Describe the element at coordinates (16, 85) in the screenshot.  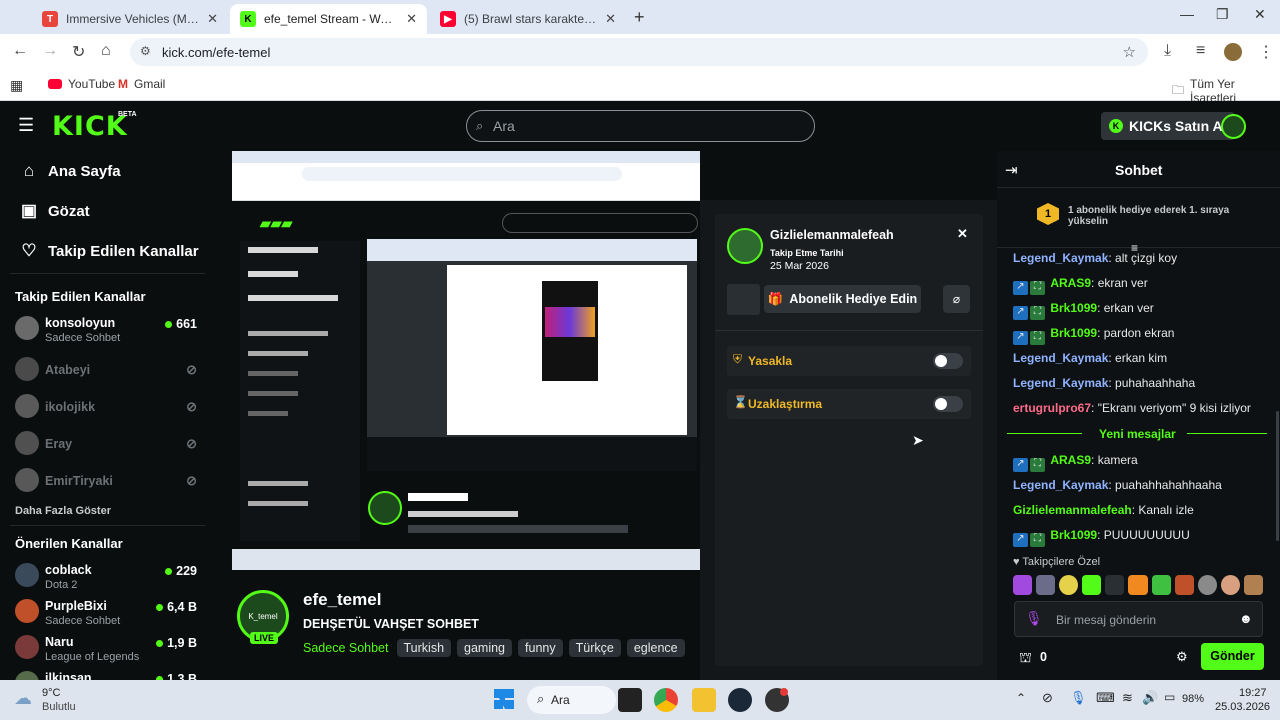
I see `apps-grid-icon: ▦` at that location.